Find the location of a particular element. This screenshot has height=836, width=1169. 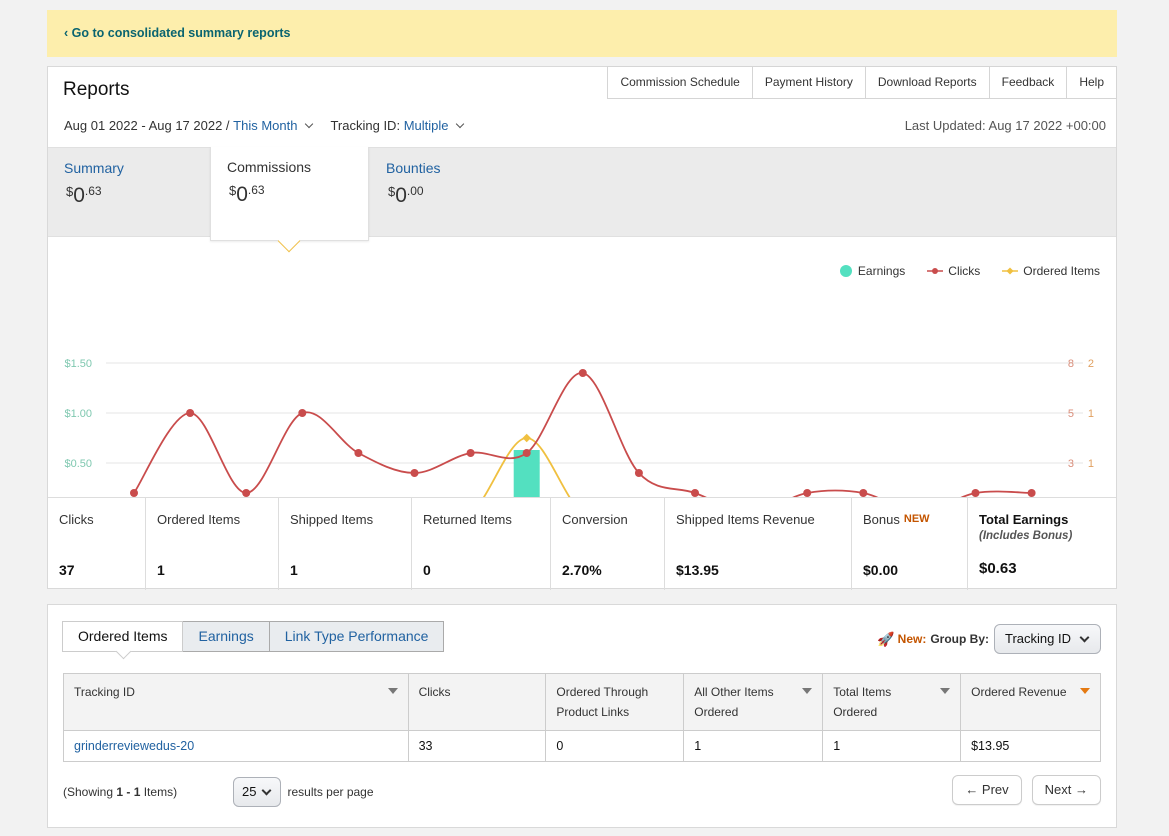

tab-summary-amount: $0.63 is located at coordinates (84, 196).